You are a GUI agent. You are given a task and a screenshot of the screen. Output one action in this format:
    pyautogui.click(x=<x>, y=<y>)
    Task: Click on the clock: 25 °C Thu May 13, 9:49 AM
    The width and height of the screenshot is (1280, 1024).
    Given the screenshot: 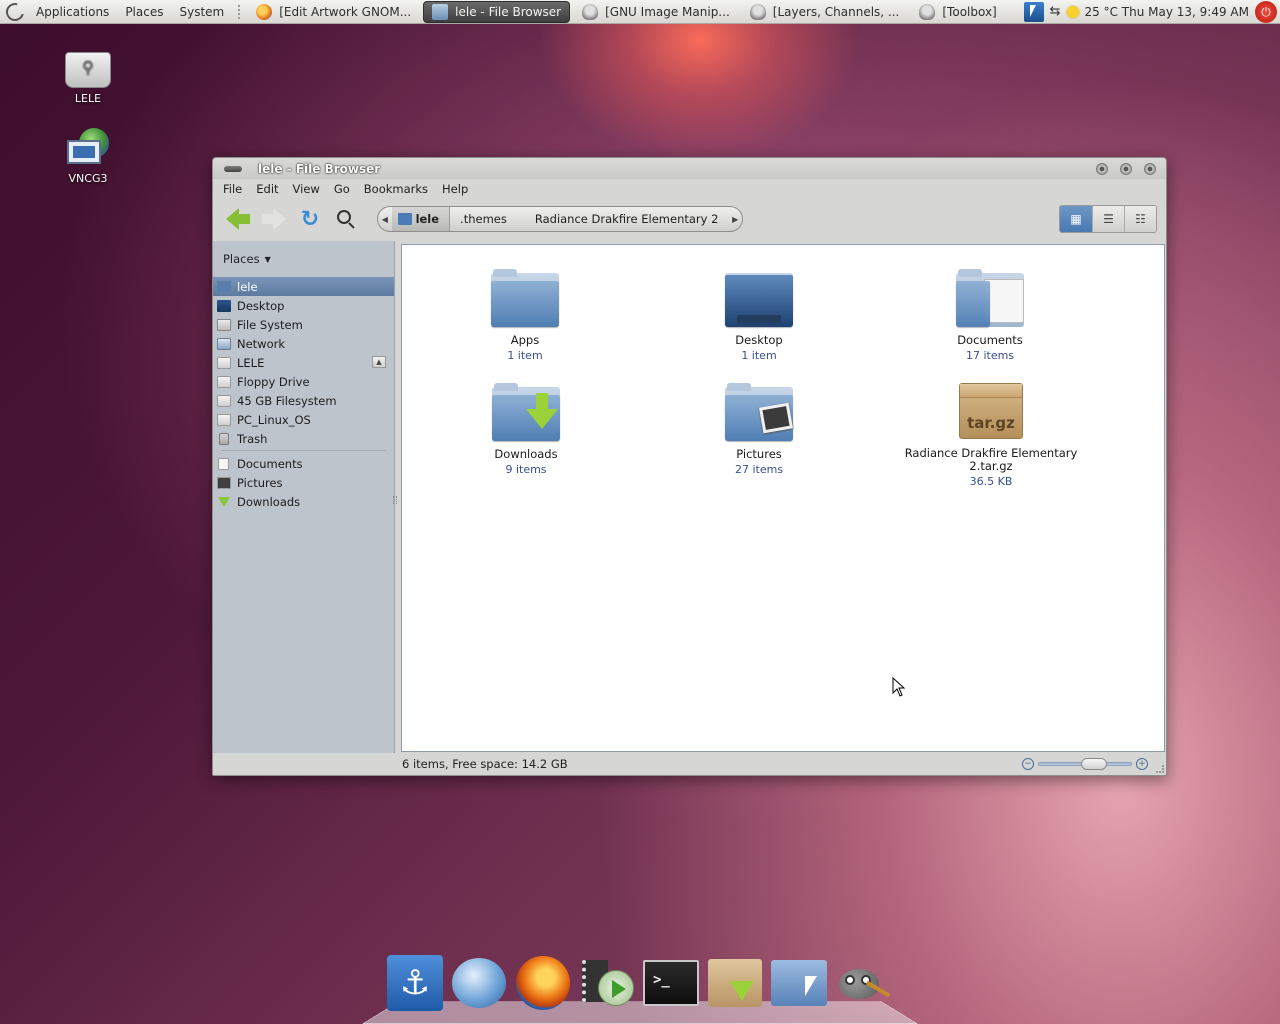 What is the action you would take?
    pyautogui.click(x=1167, y=12)
    